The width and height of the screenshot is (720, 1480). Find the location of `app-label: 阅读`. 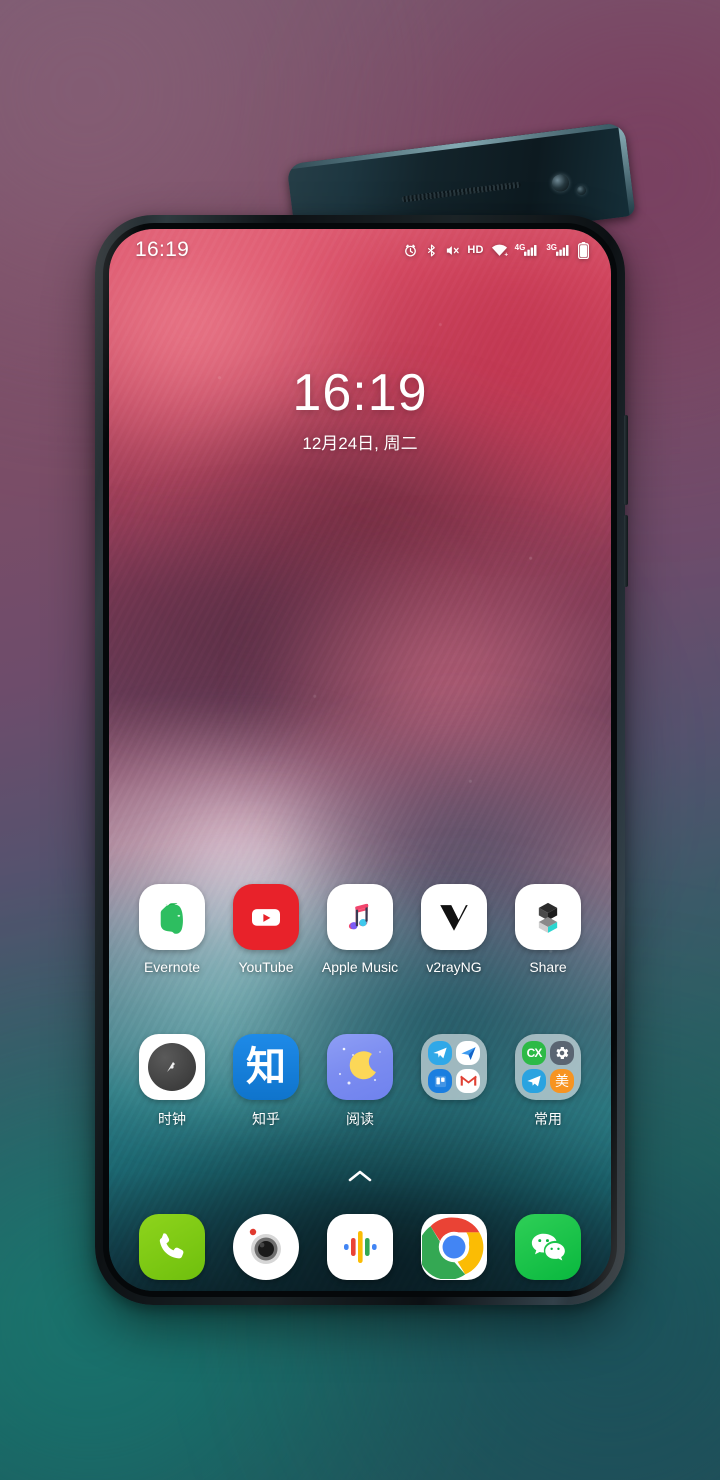

app-label: 阅读 is located at coordinates (360, 1119).